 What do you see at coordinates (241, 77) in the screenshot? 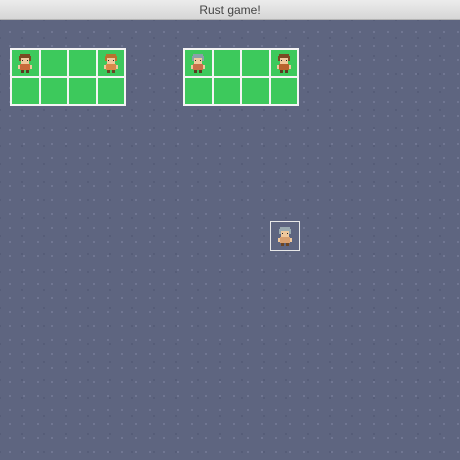
I see `board-right` at bounding box center [241, 77].